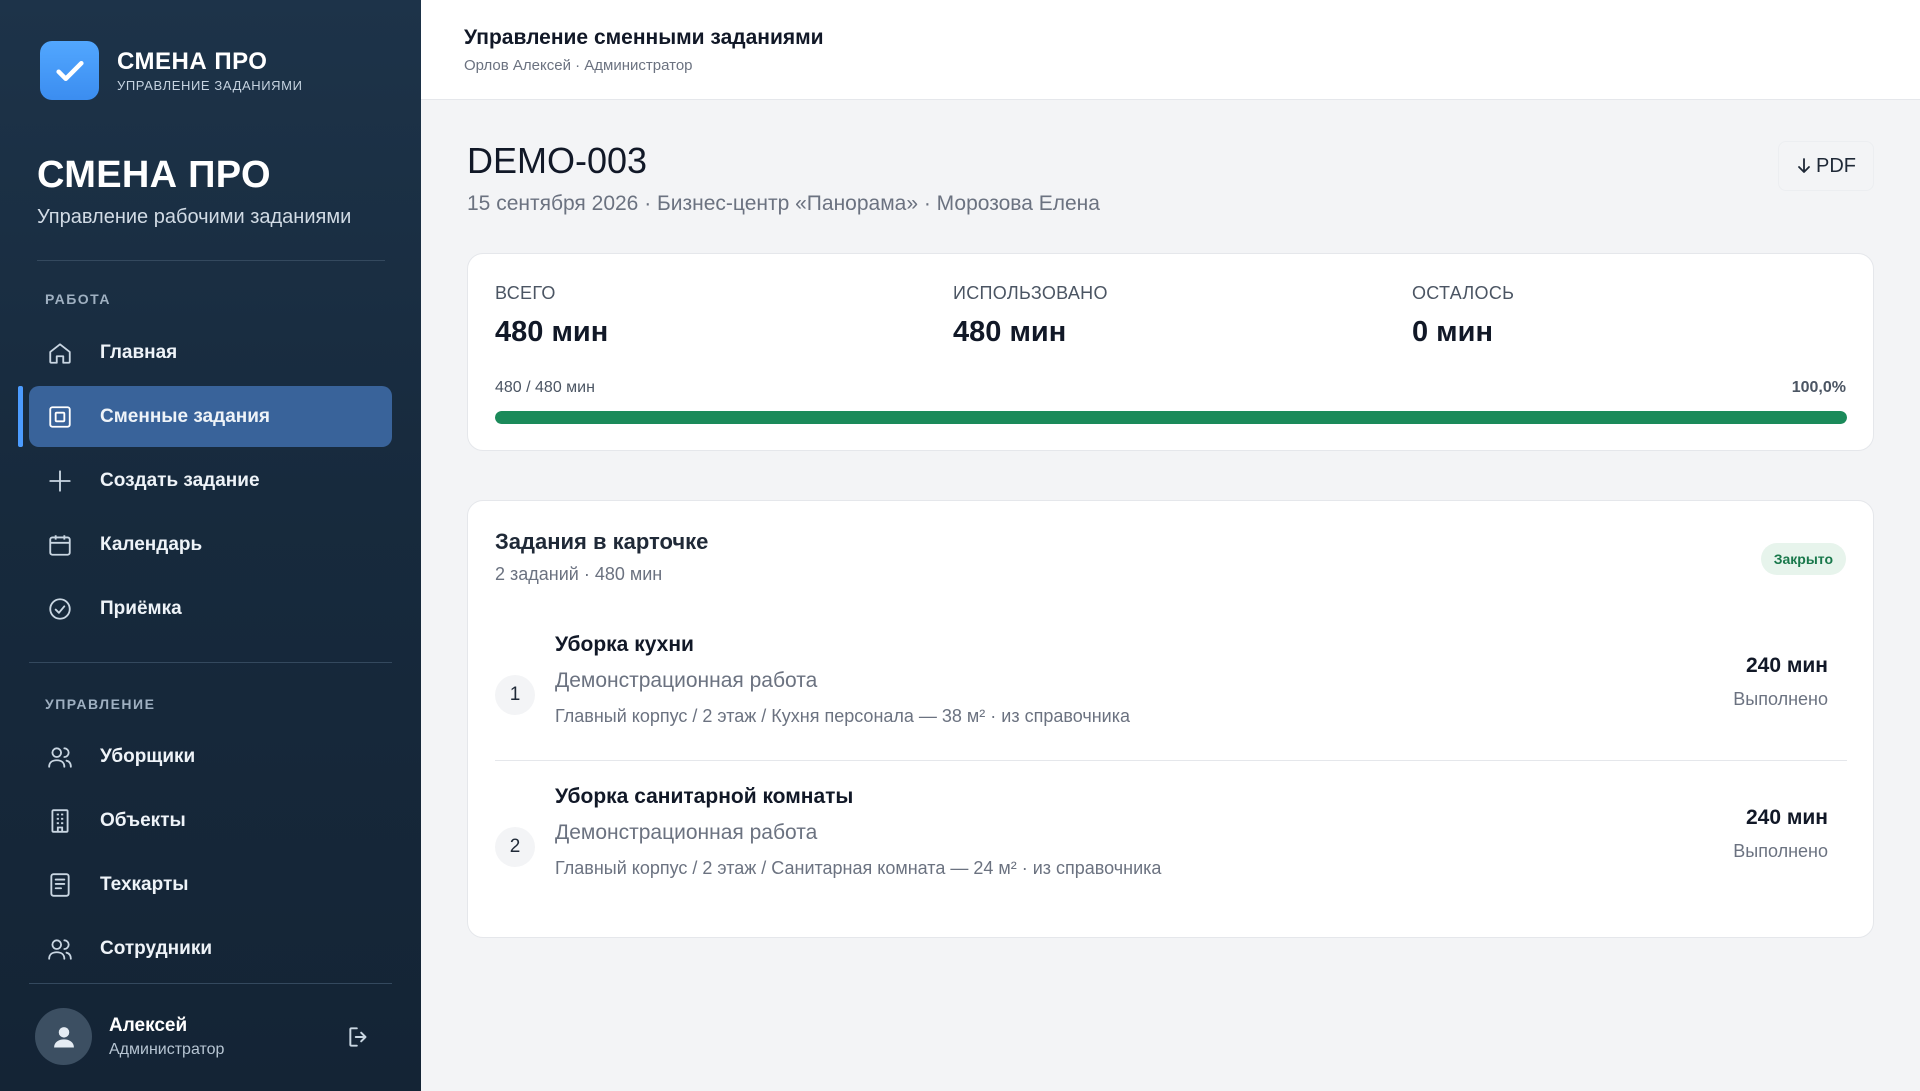 The height and width of the screenshot is (1091, 1920). Describe the element at coordinates (578, 65) in the screenshot. I see `page-subtitle: Орлов Алексей · Администратор` at that location.